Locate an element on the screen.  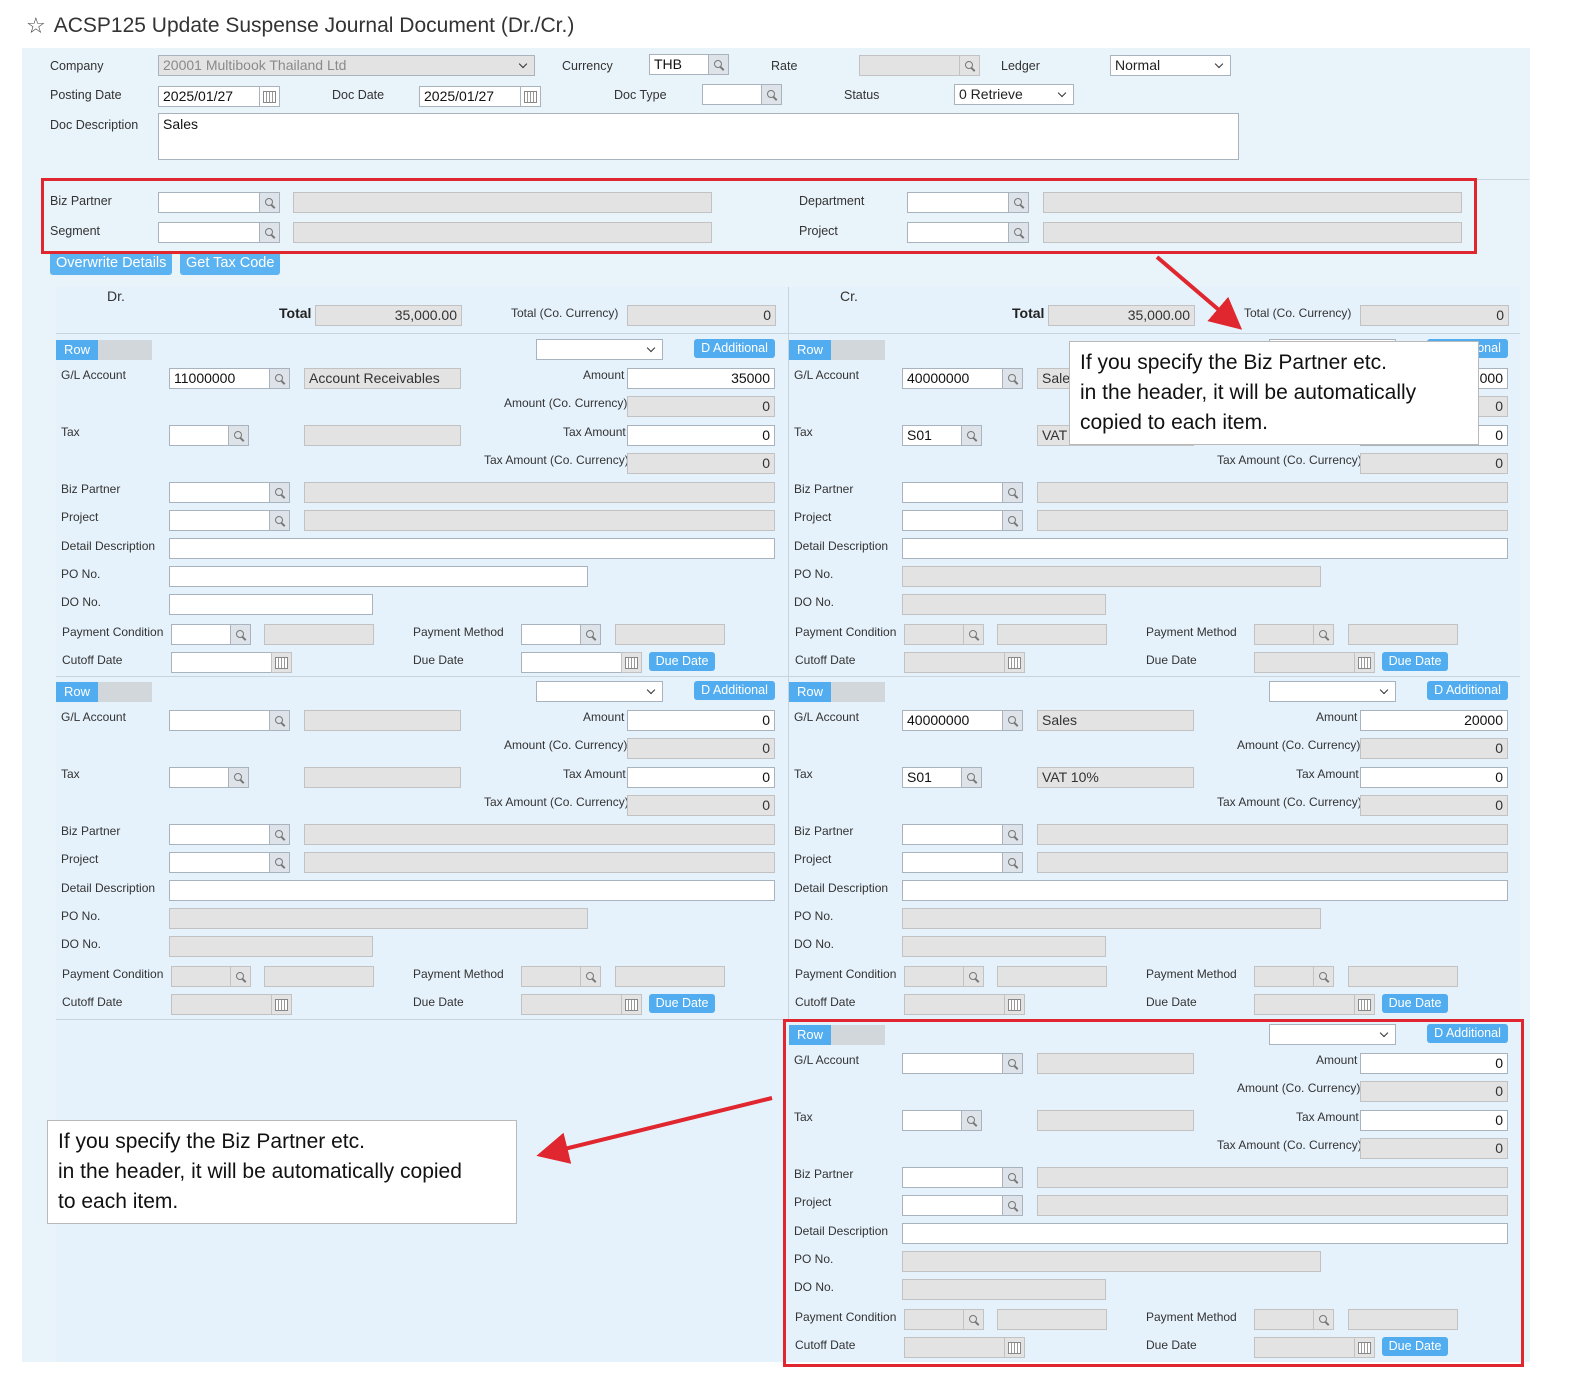
arrow-to-bottom-note is located at coordinates (654, 1130).